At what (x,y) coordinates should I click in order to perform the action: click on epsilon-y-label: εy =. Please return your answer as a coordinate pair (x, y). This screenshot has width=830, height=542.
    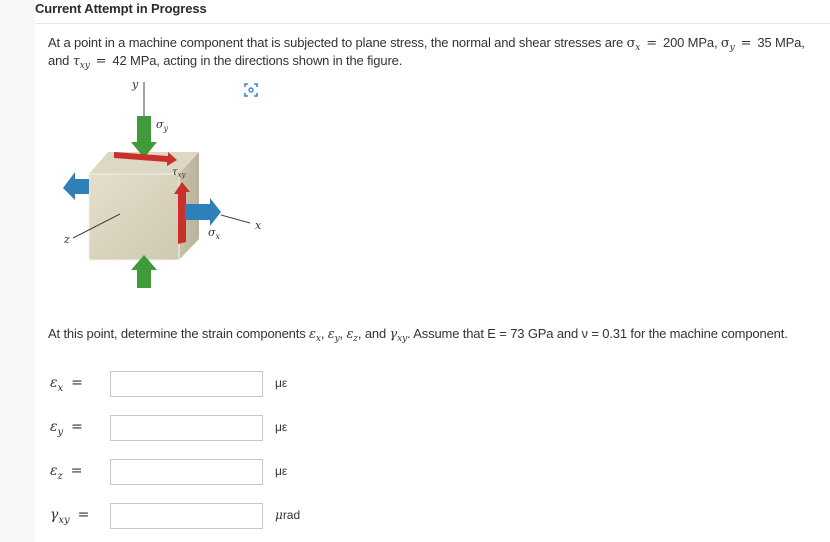
    Looking at the image, I should click on (66, 428).